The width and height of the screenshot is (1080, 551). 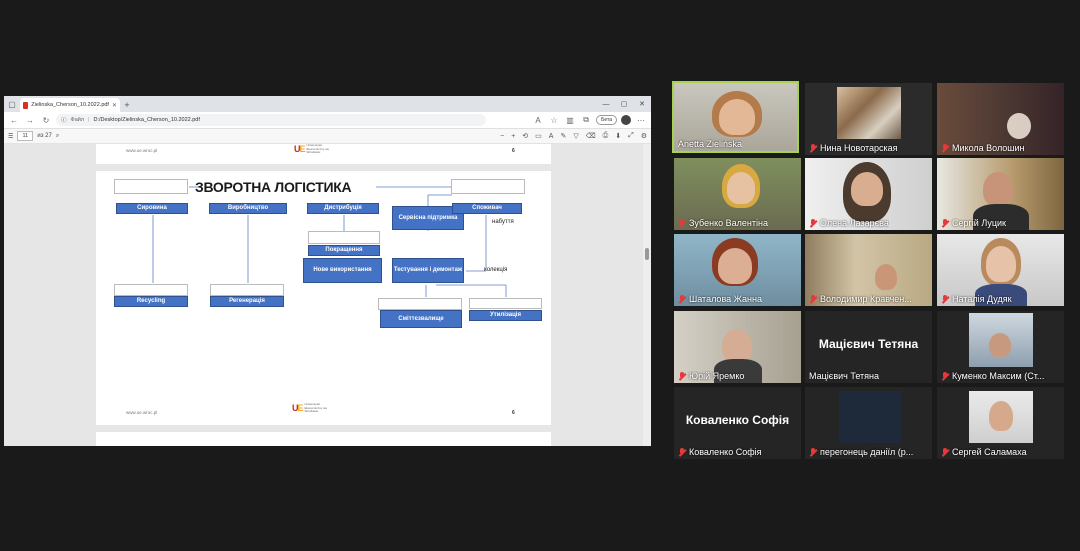 What do you see at coordinates (575, 136) in the screenshot?
I see `highlight-icon: ▽` at bounding box center [575, 136].